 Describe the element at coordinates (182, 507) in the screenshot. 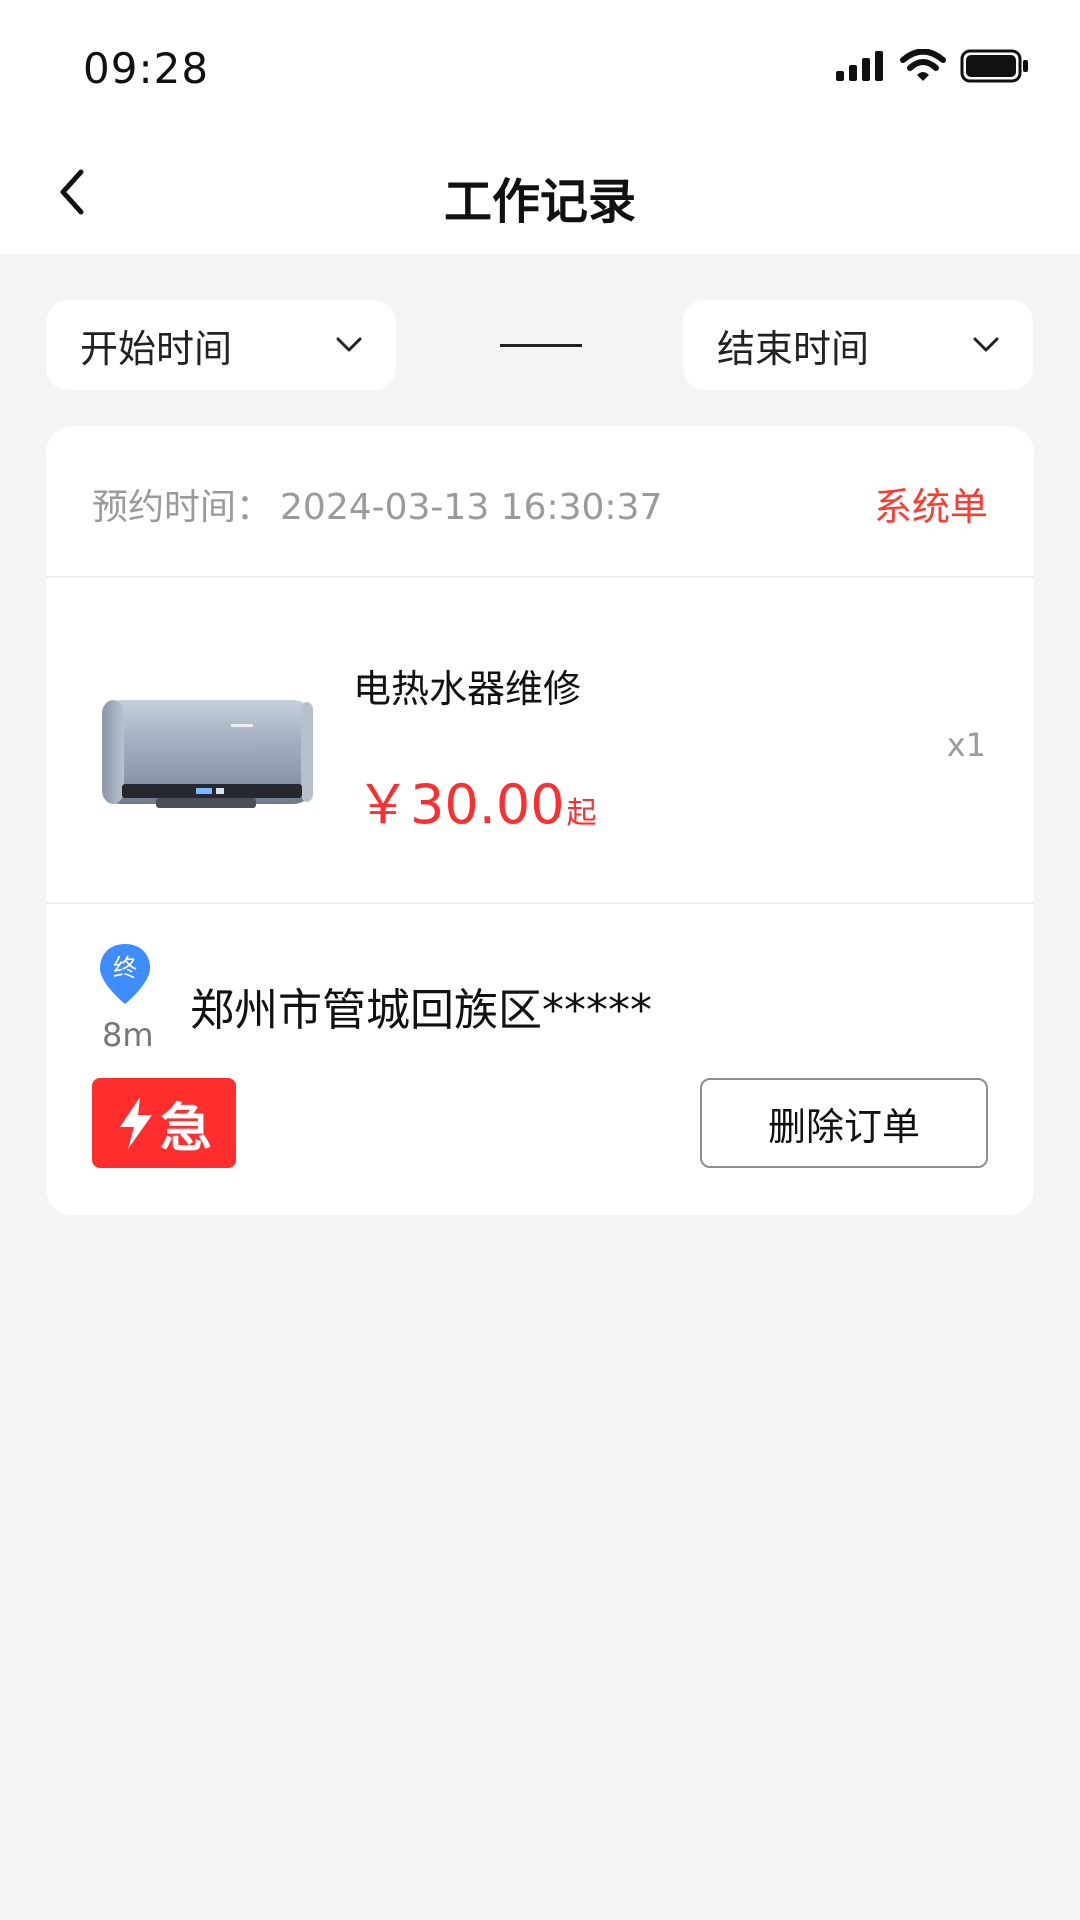

I see `appointment-label: 预约时间：` at that location.